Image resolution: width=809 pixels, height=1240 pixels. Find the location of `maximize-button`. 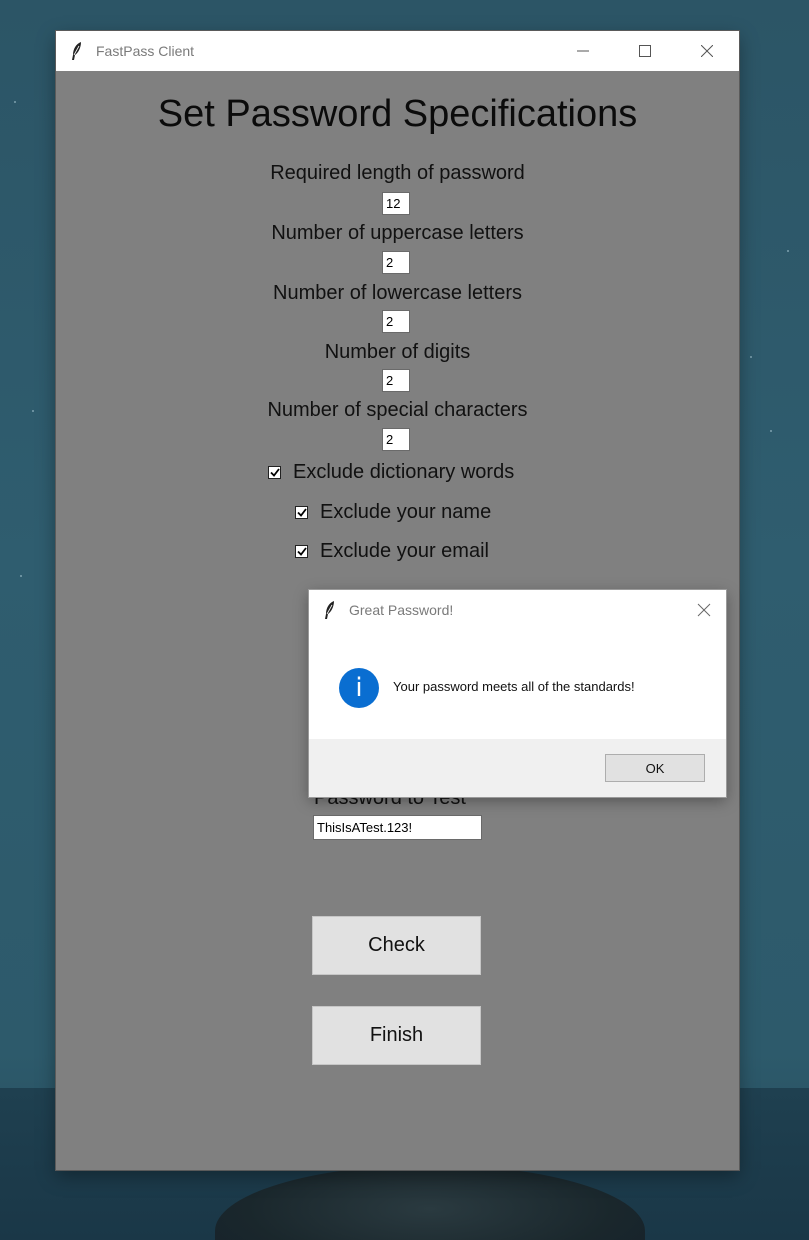

maximize-button is located at coordinates (645, 51).